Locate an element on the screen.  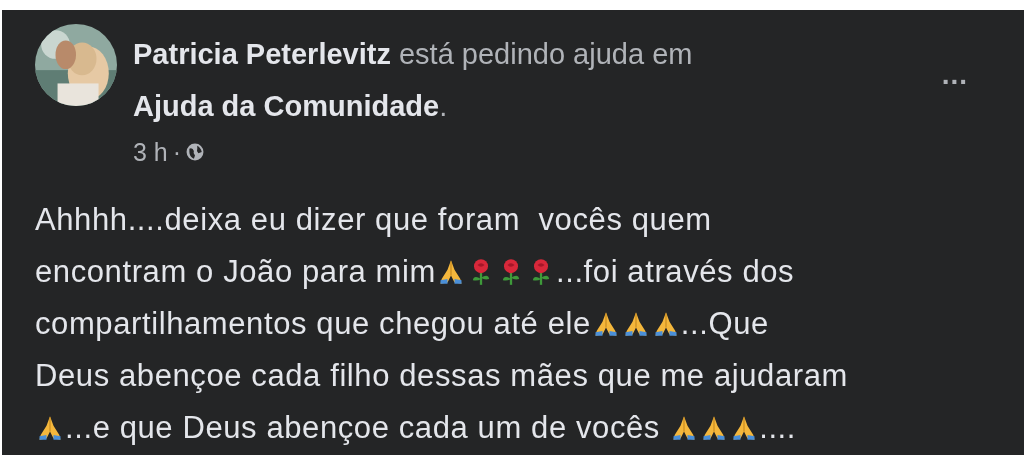
group-link: Ajuda da Comunidade is located at coordinates (286, 106).